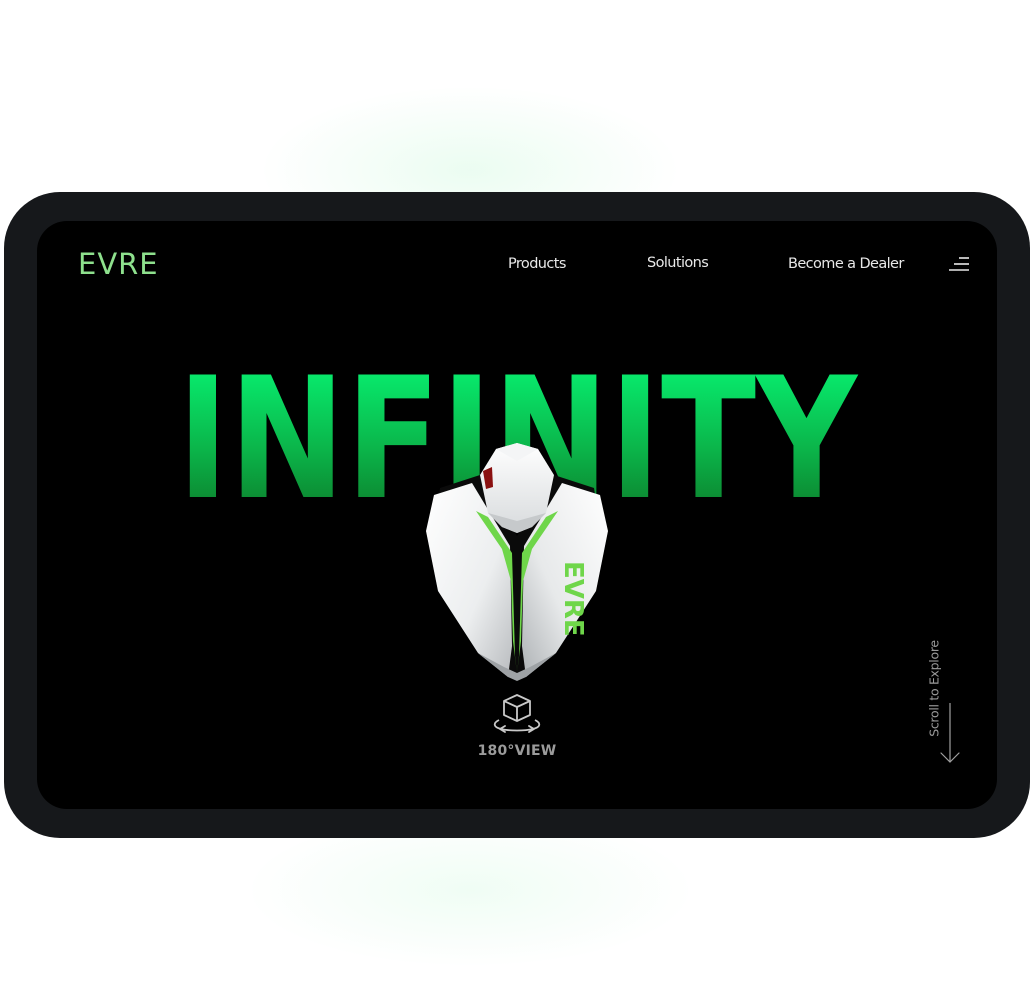  What do you see at coordinates (517, 562) in the screenshot?
I see `product-image: EVRE` at bounding box center [517, 562].